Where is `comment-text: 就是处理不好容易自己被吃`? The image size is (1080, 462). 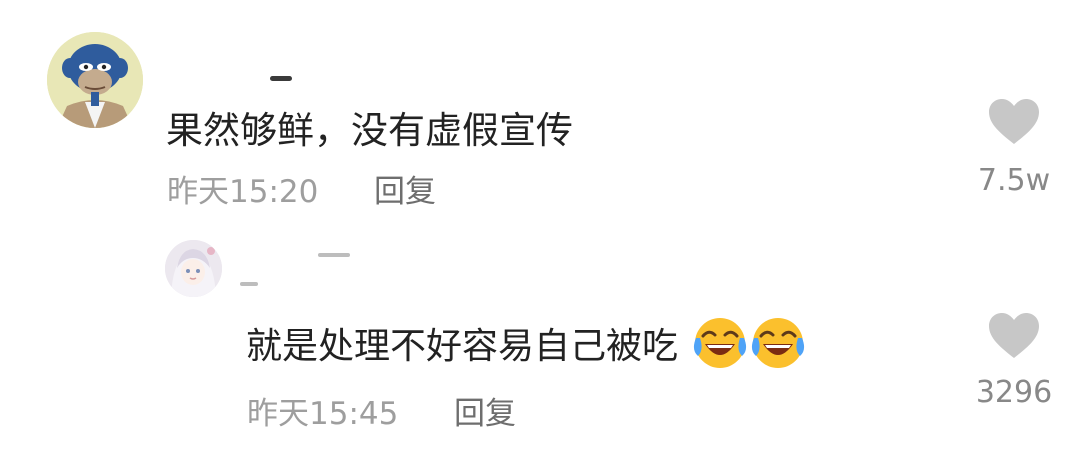
comment-text: 就是处理不好容易自己被吃 is located at coordinates (525, 343).